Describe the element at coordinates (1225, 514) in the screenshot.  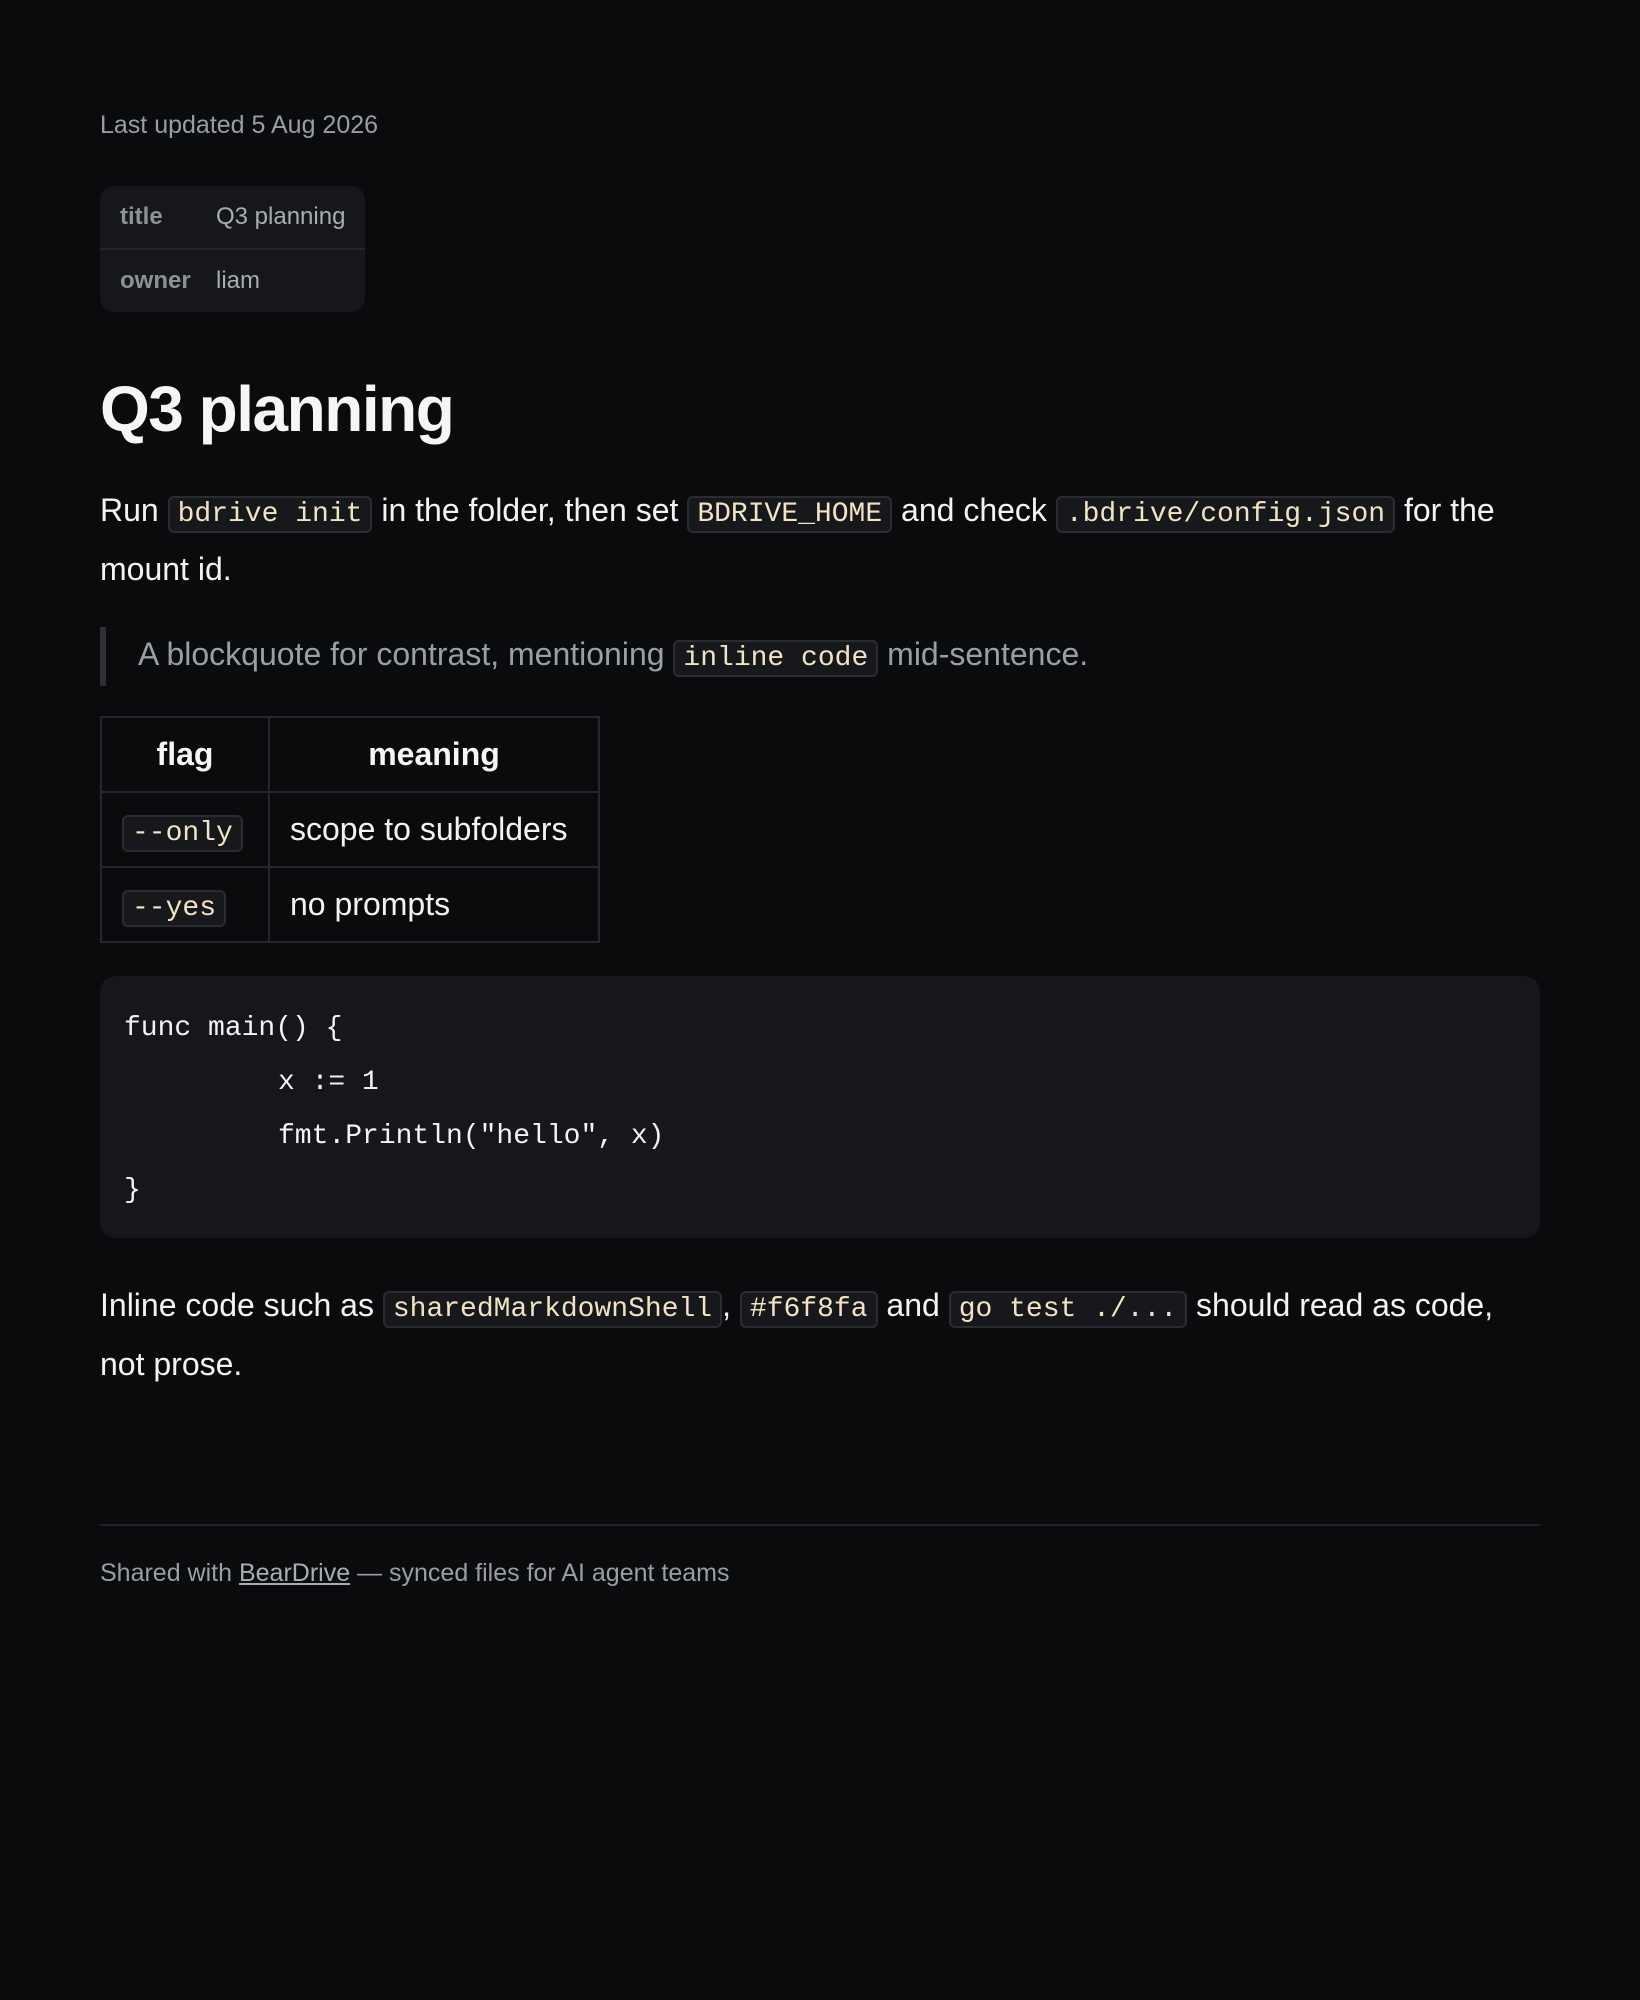
I see `inline-code: .bdrive/config.json` at that location.